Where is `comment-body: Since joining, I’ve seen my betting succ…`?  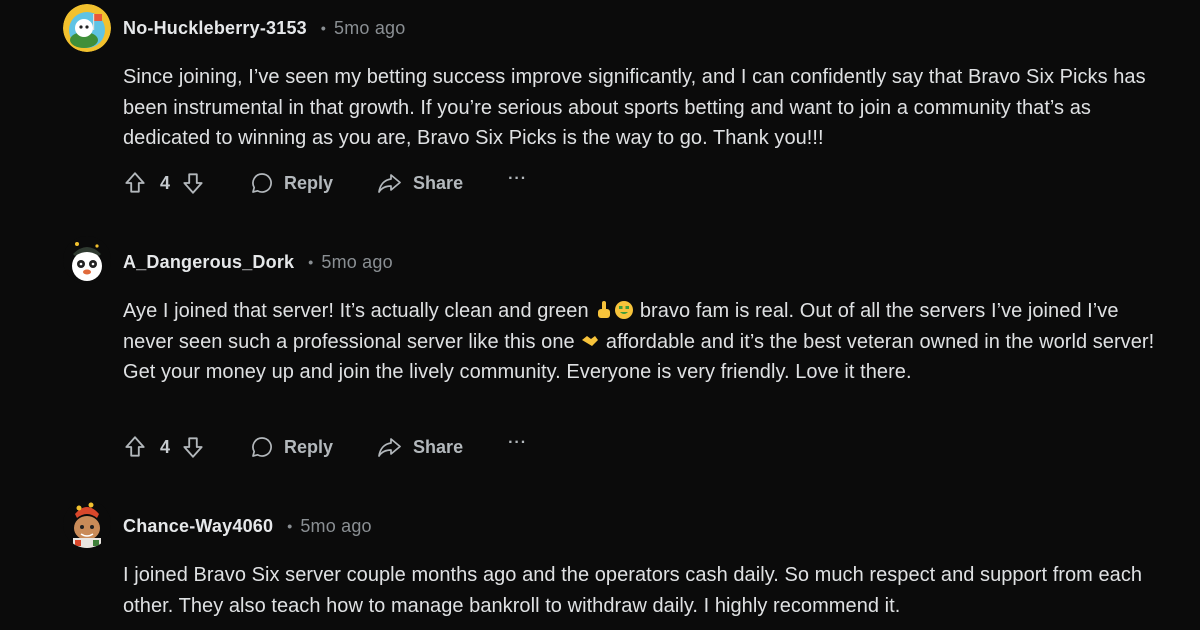 comment-body: Since joining, I’ve seen my betting succ… is located at coordinates (634, 107).